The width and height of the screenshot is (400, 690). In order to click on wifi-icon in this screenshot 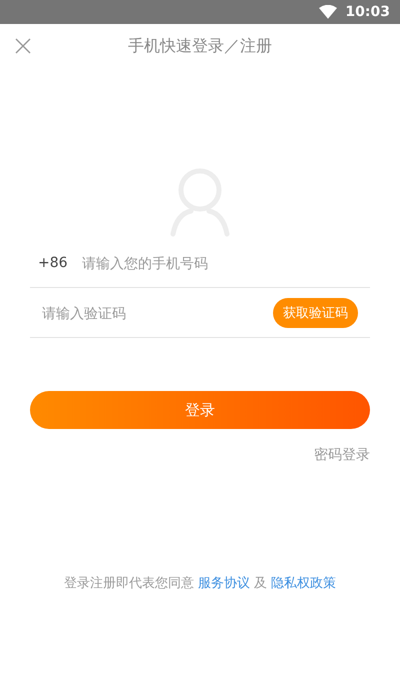, I will do `click(328, 12)`.